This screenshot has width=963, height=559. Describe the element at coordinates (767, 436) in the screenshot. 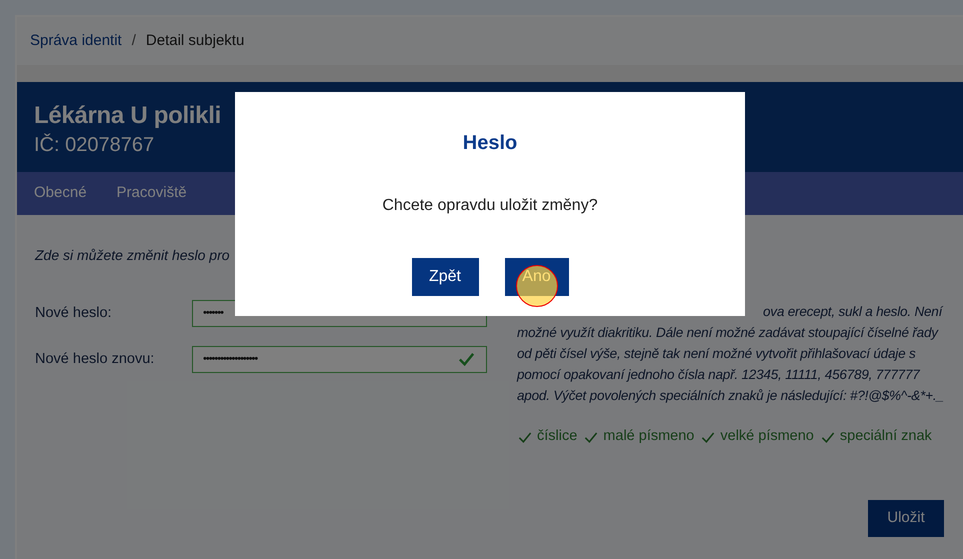

I see `rule-label: velké písmeno` at that location.